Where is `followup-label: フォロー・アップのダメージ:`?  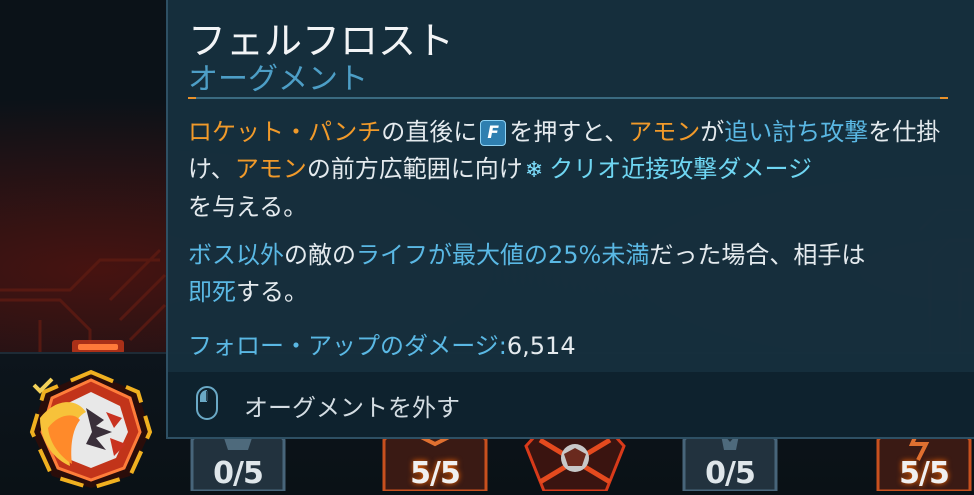 followup-label: フォロー・アップのダメージ: is located at coordinates (347, 346).